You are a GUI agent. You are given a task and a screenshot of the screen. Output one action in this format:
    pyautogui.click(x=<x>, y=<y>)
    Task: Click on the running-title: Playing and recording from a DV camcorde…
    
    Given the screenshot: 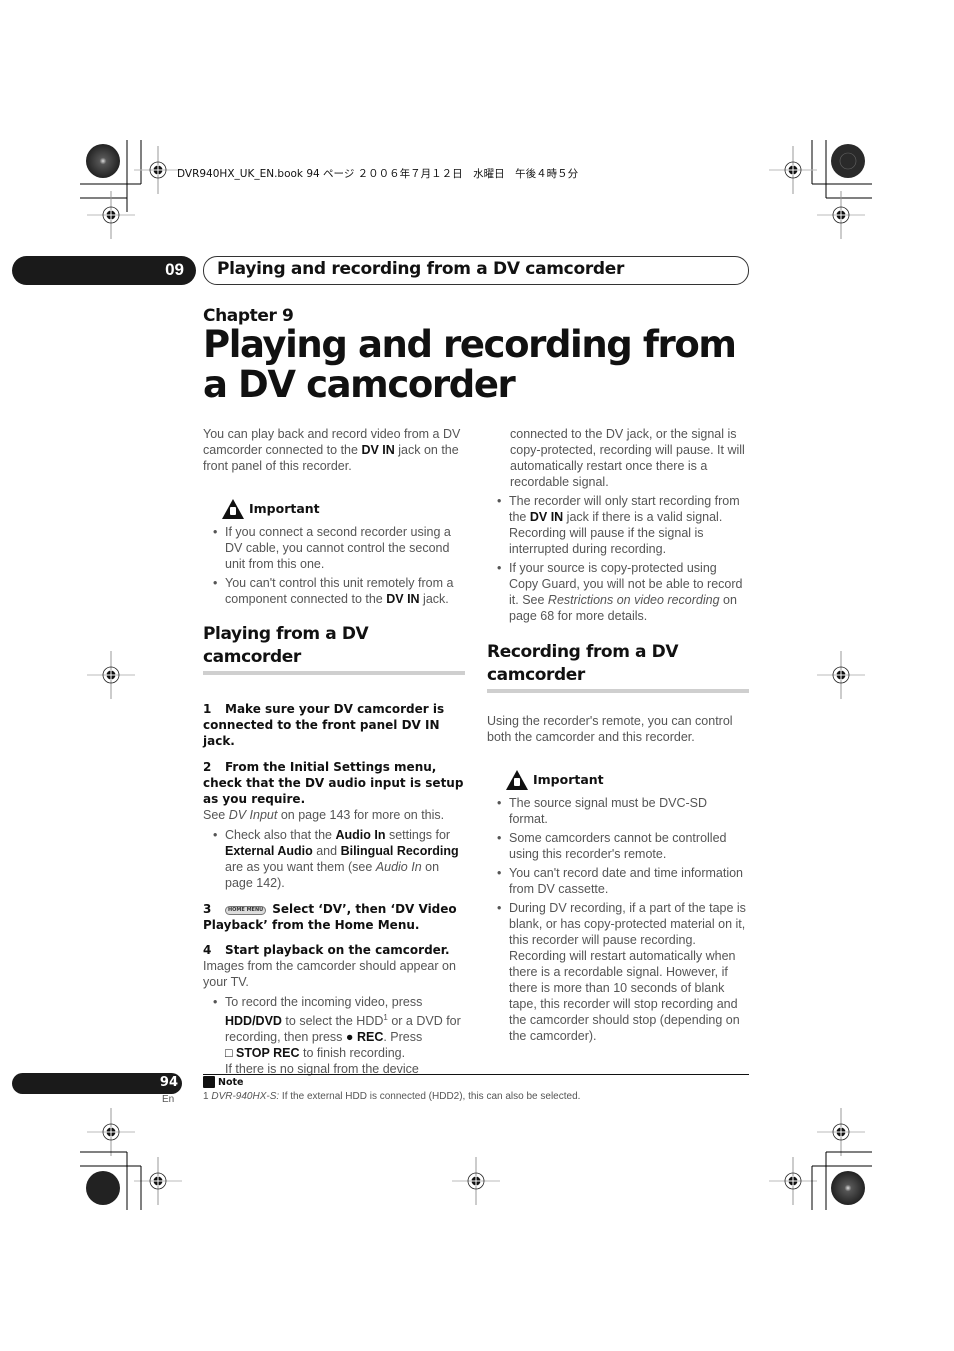 What is the action you would take?
    pyautogui.click(x=421, y=269)
    